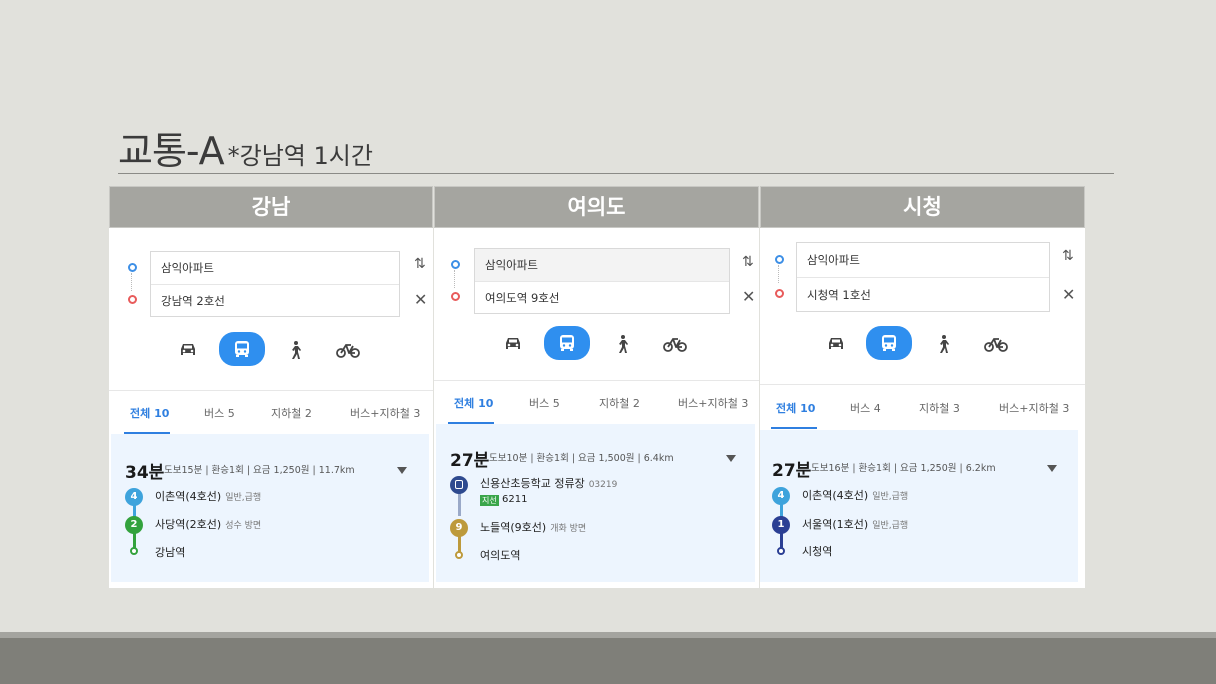  I want to click on route-inputs: 삼익아파트 강남역 2호선, so click(275, 284).